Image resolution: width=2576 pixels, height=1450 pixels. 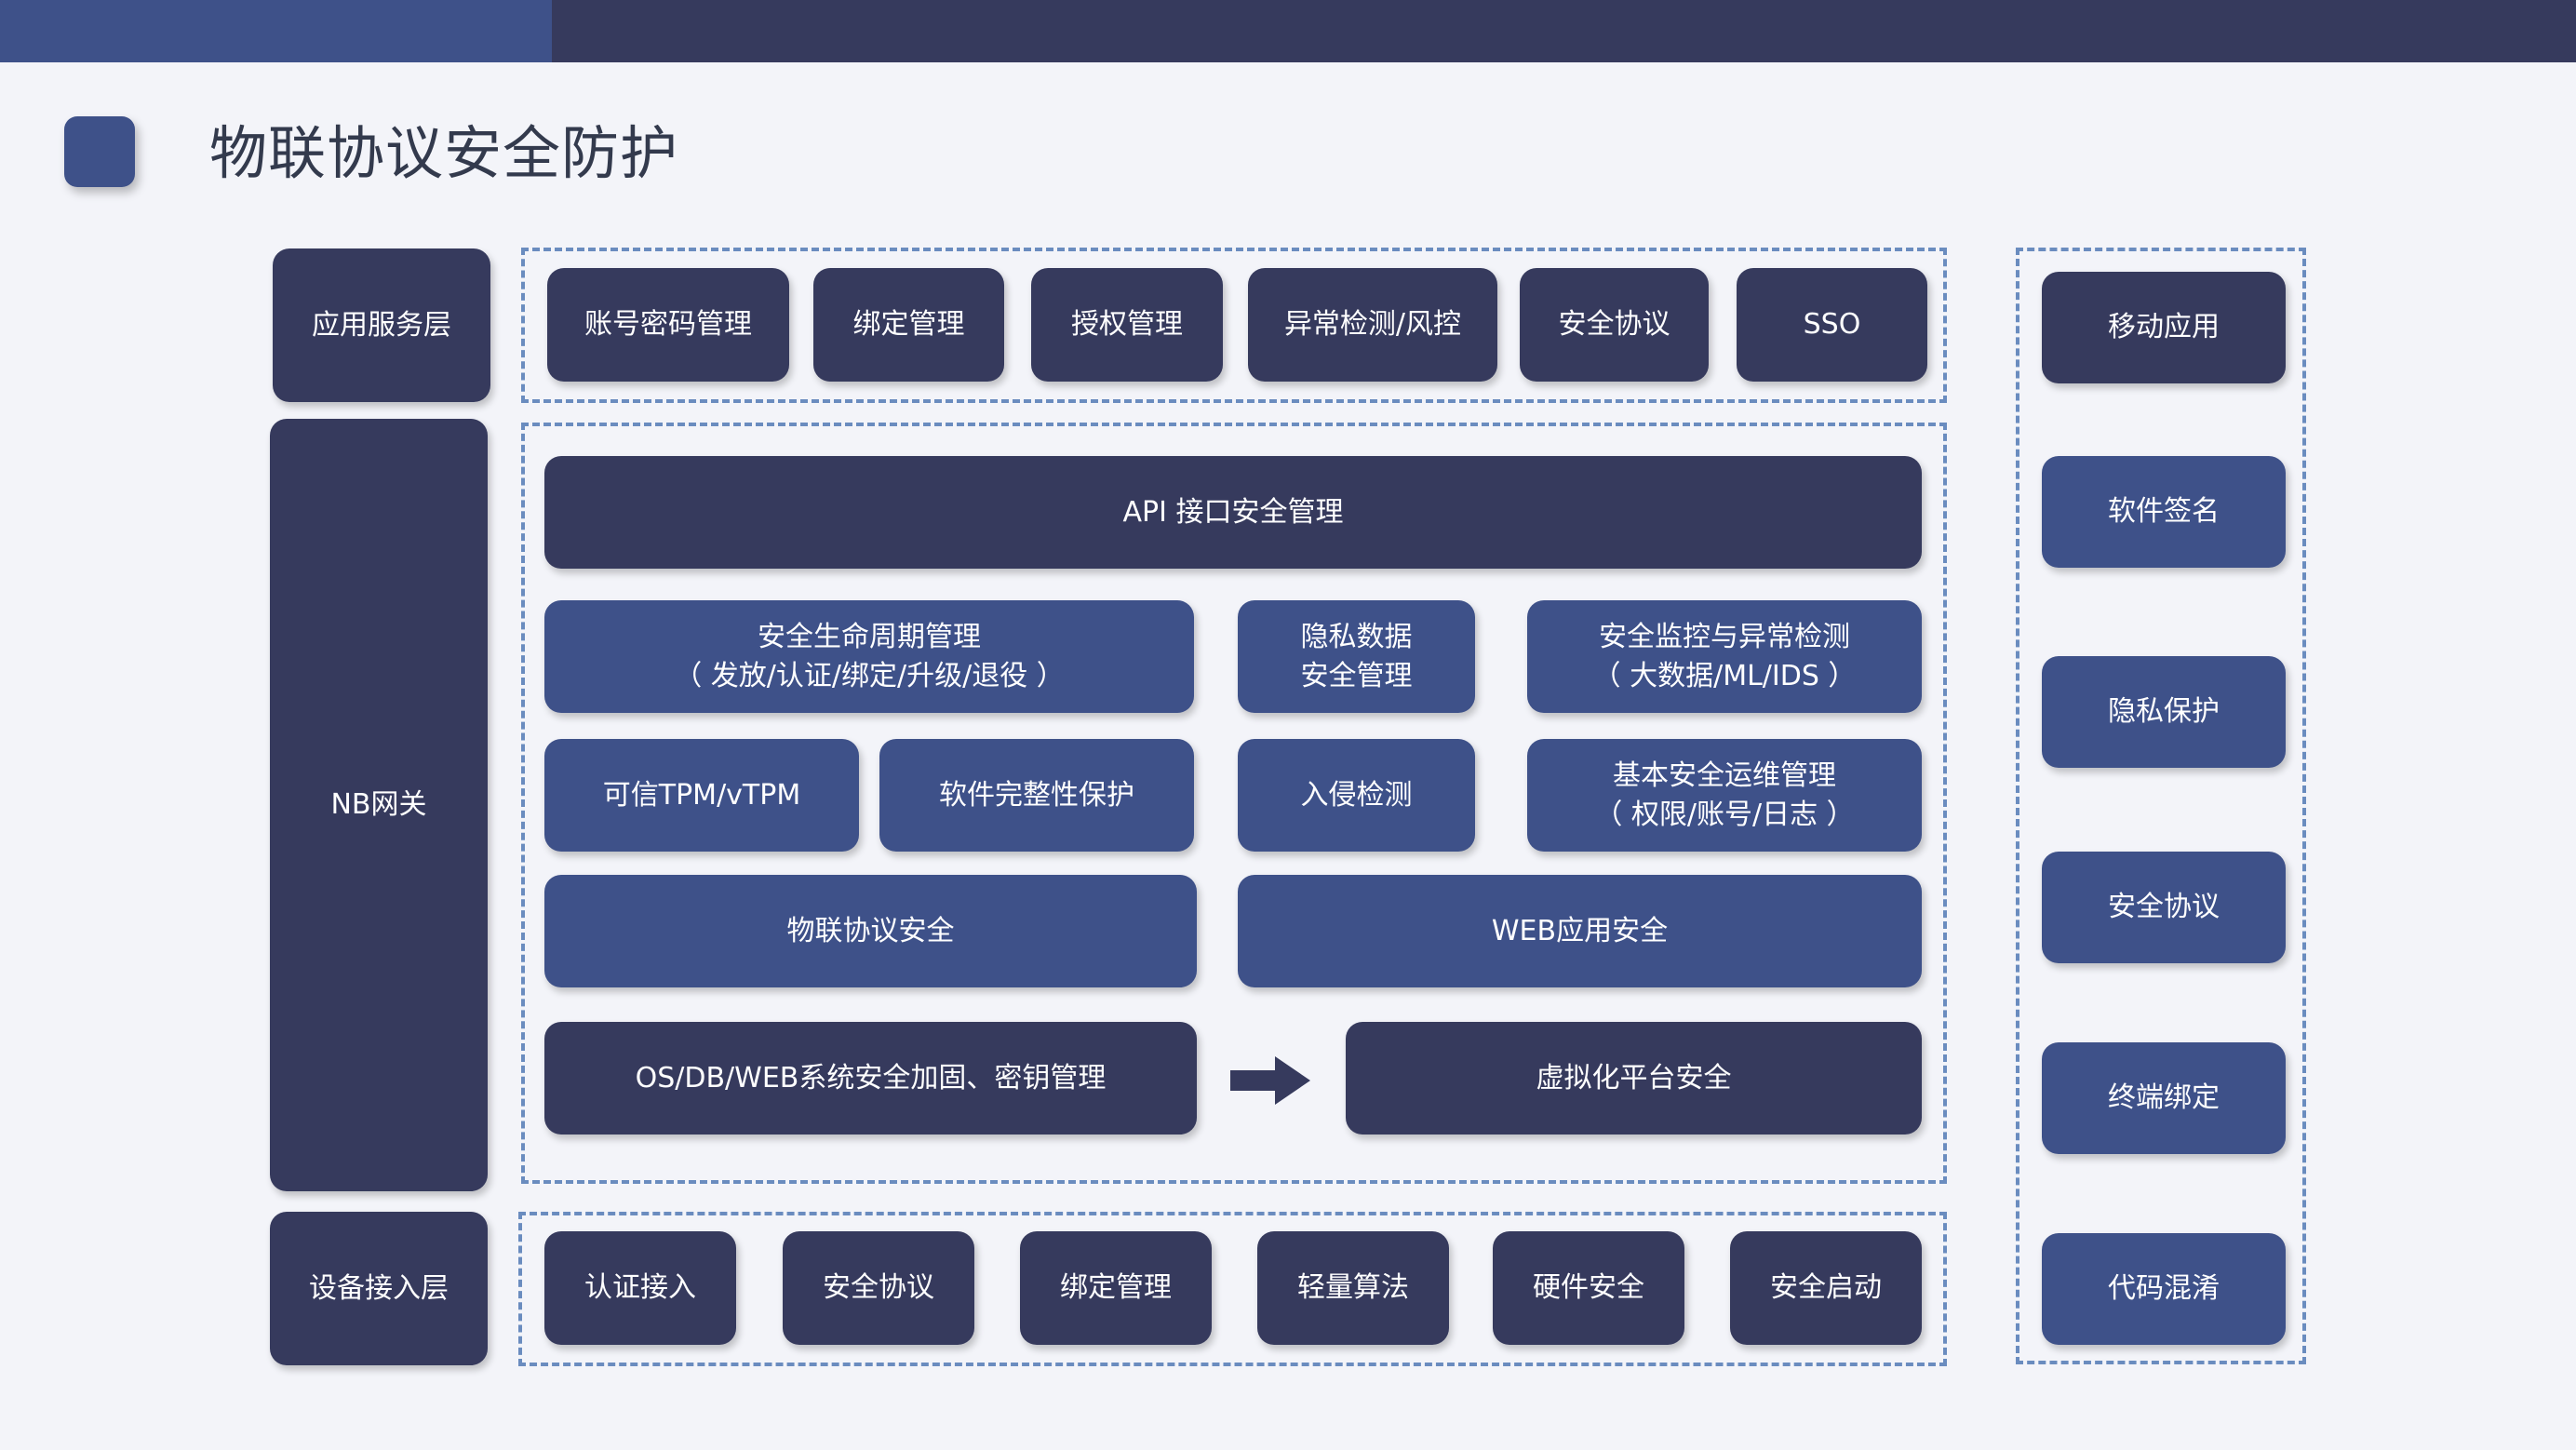 I want to click on app-item-account-password: 账号密码管理, so click(x=668, y=325).